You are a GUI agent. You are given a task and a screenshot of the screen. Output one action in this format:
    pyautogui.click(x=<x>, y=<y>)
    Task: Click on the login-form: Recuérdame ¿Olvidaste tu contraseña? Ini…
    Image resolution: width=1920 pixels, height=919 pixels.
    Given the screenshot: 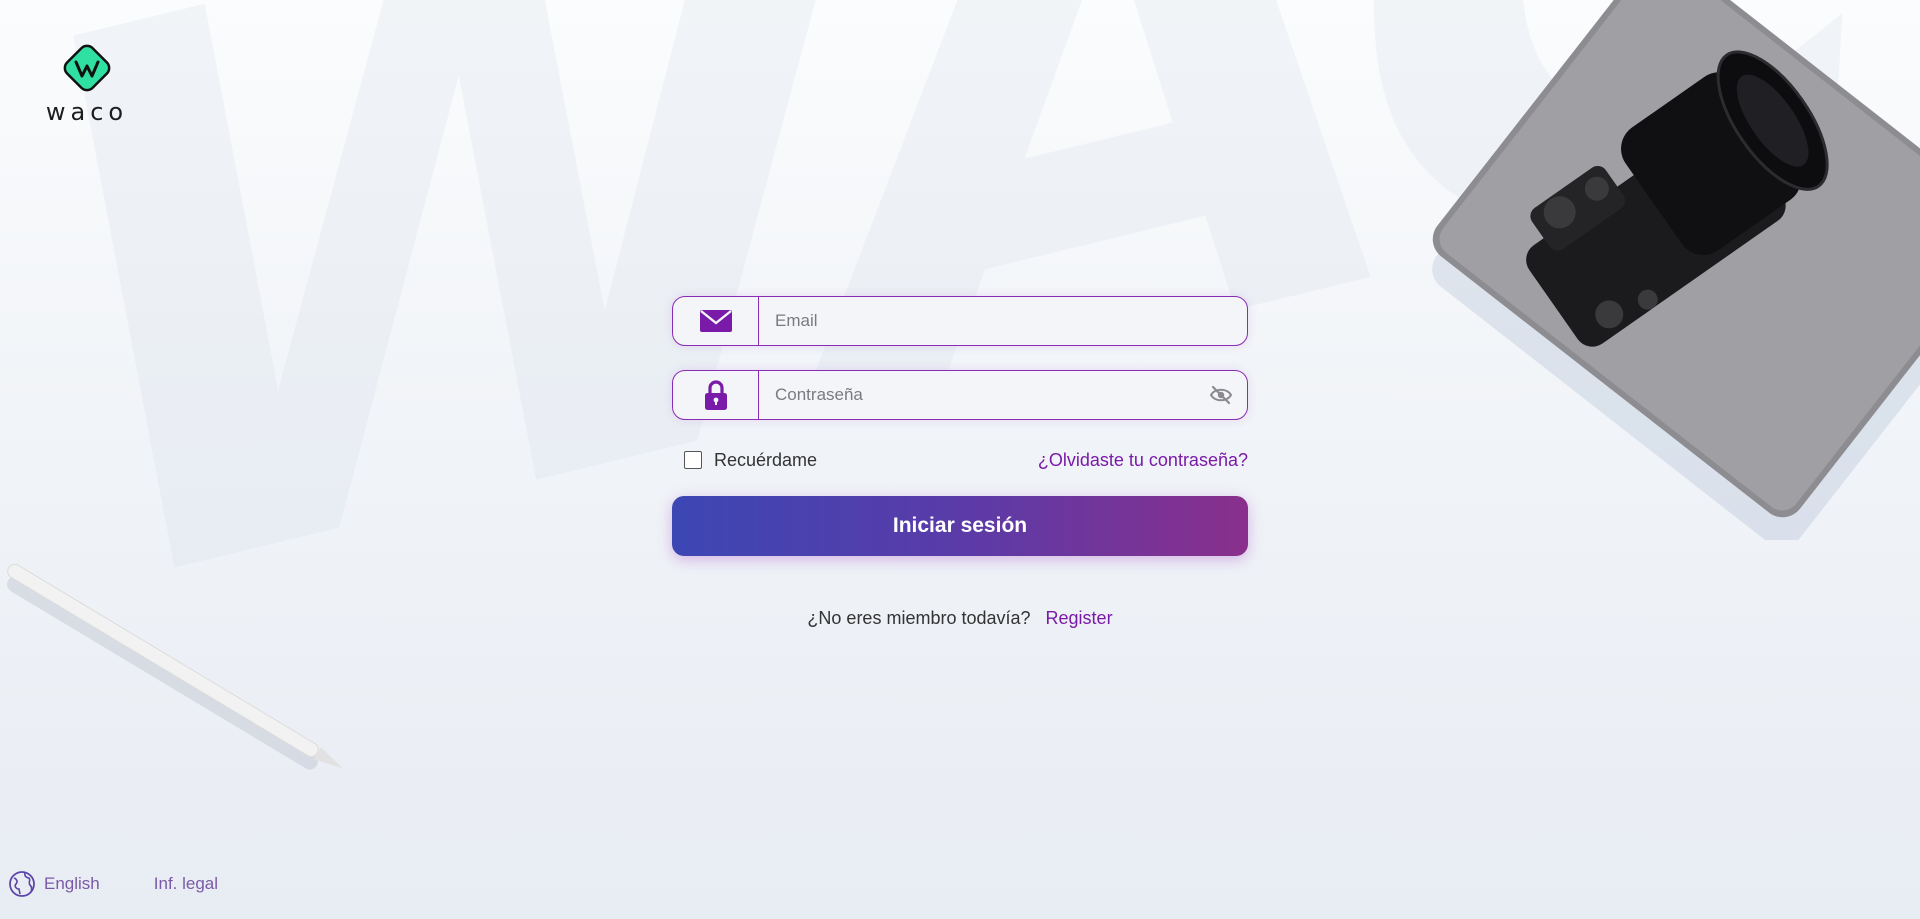 What is the action you would take?
    pyautogui.click(x=960, y=462)
    